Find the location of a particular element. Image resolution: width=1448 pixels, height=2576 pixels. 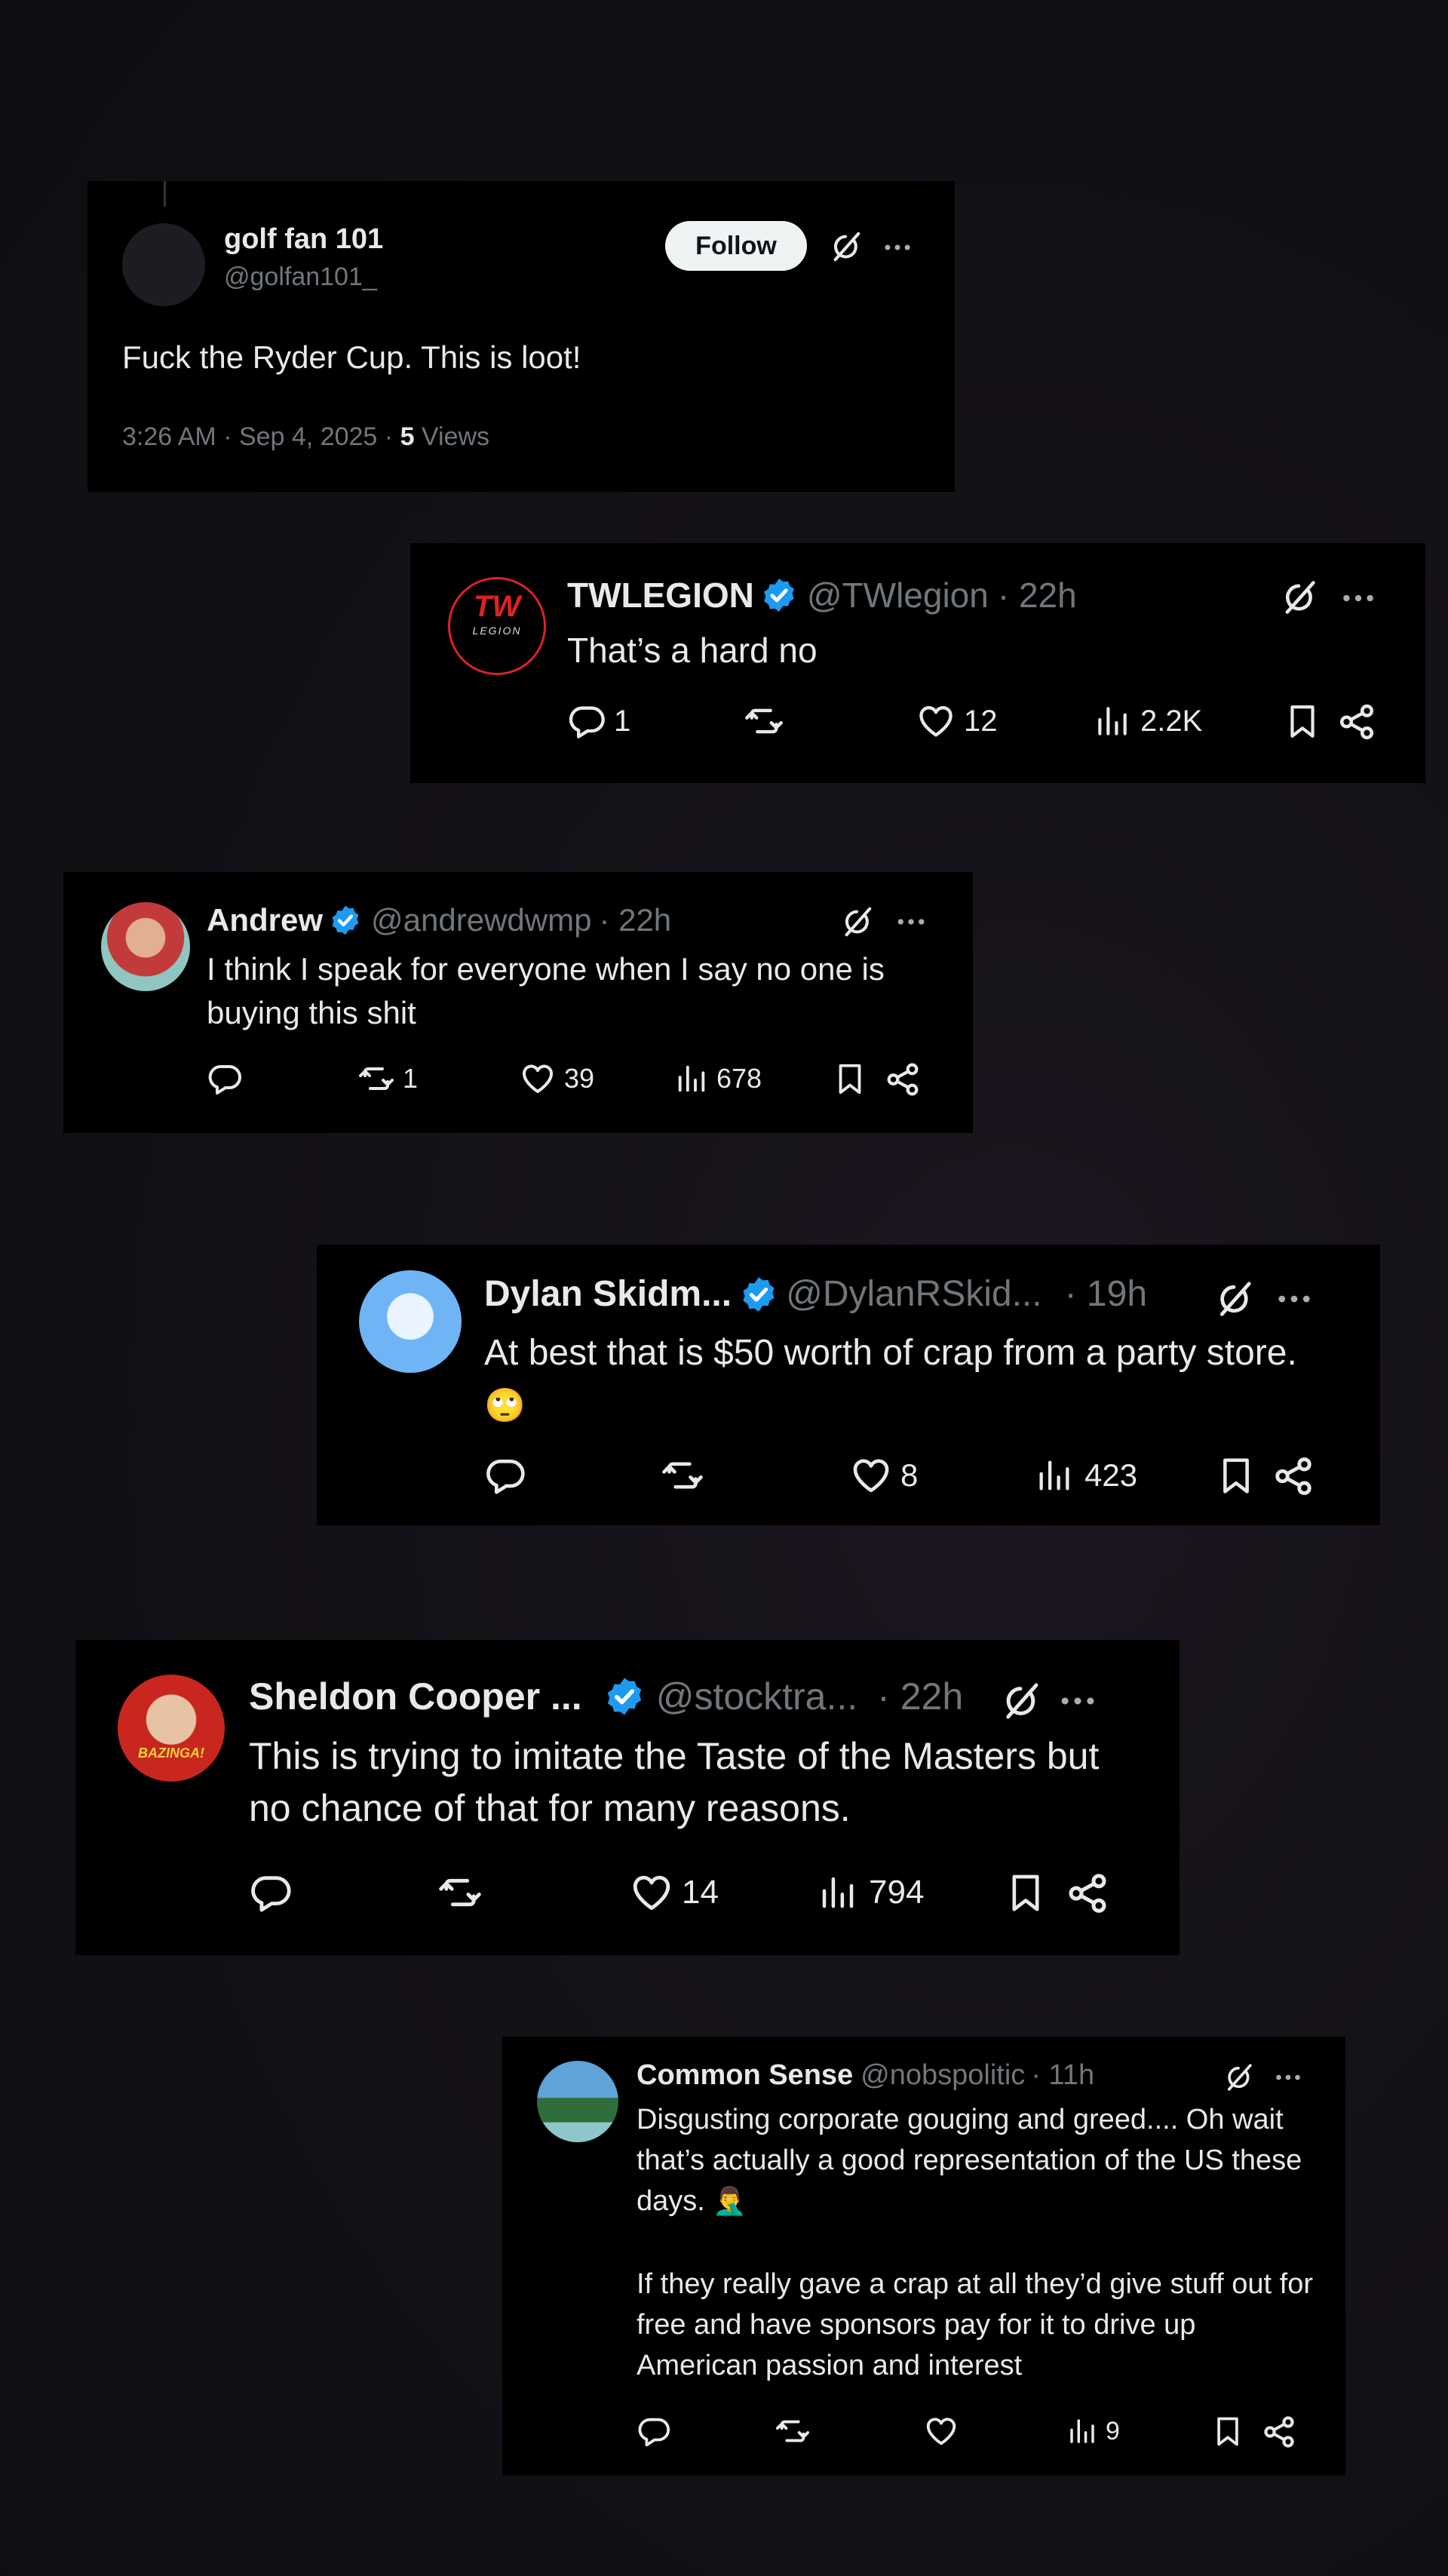

repost-button: 1 is located at coordinates (387, 1079).